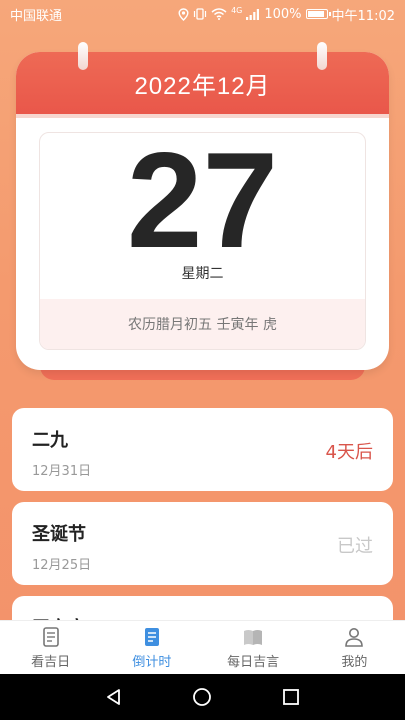 The image size is (405, 720). Describe the element at coordinates (50, 647) in the screenshot. I see `tab-kan-ji-ri: 看吉日` at that location.